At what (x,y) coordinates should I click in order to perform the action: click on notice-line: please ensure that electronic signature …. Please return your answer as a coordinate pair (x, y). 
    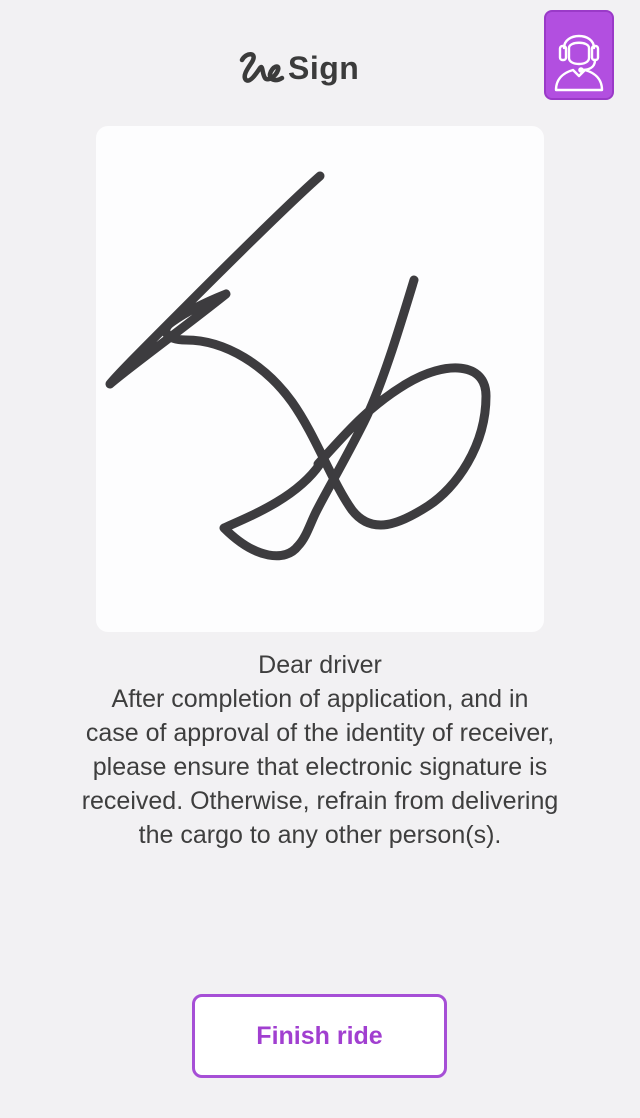
    Looking at the image, I should click on (320, 767).